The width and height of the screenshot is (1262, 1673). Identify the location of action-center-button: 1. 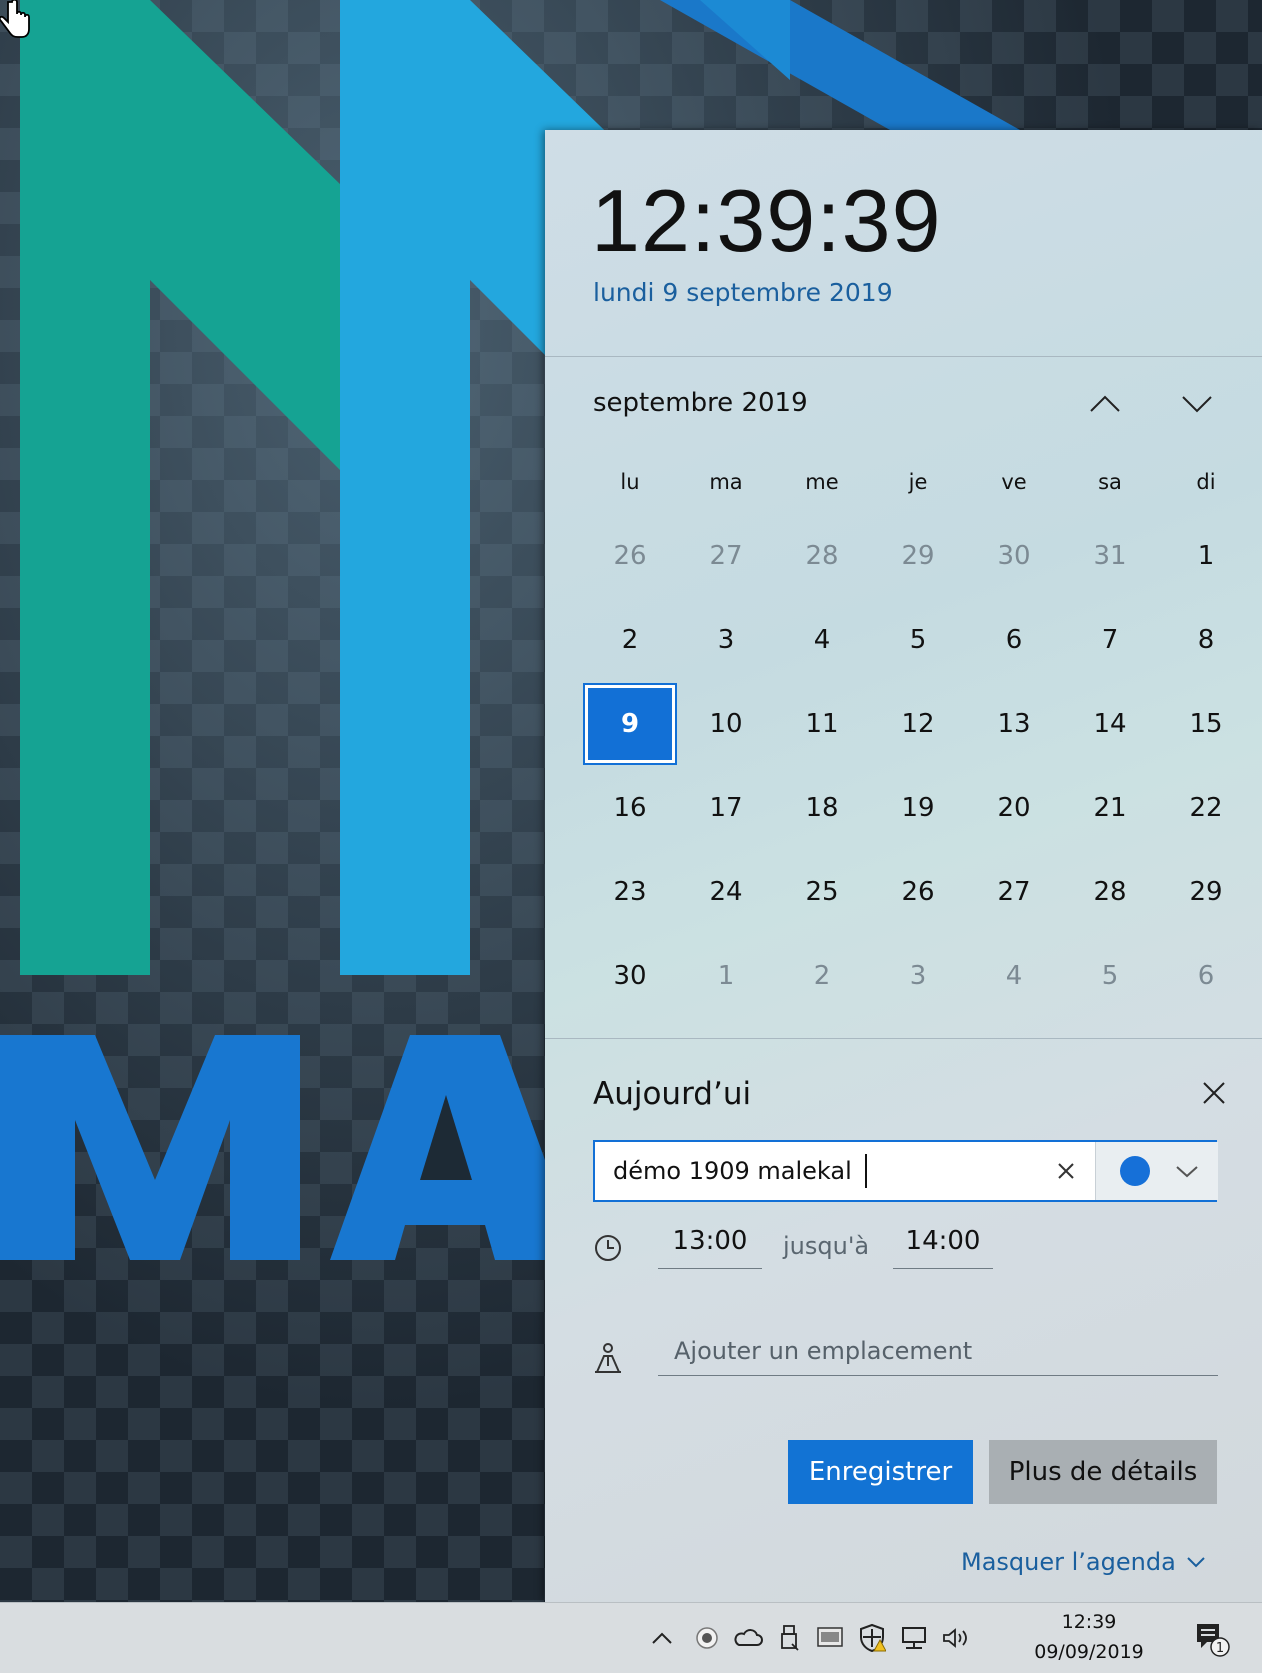
(1211, 1638).